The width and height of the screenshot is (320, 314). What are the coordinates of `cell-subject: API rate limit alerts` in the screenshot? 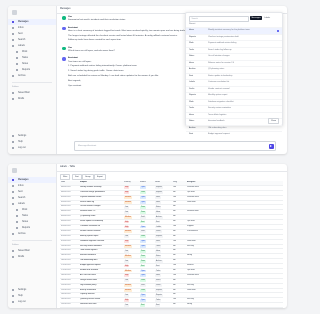 It's located at (88, 274).